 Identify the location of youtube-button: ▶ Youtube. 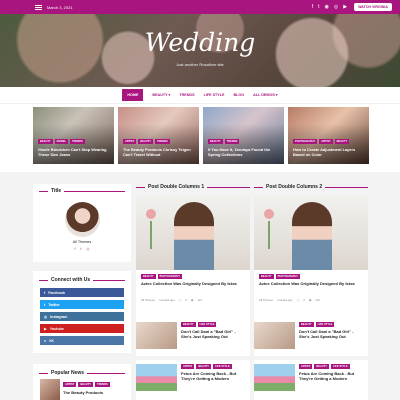
(82, 328).